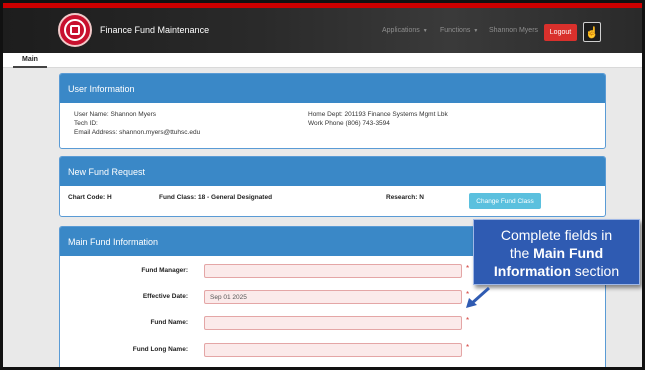 The height and width of the screenshot is (370, 645). What do you see at coordinates (455, 30) in the screenshot?
I see `nav-functions-label: Functions` at bounding box center [455, 30].